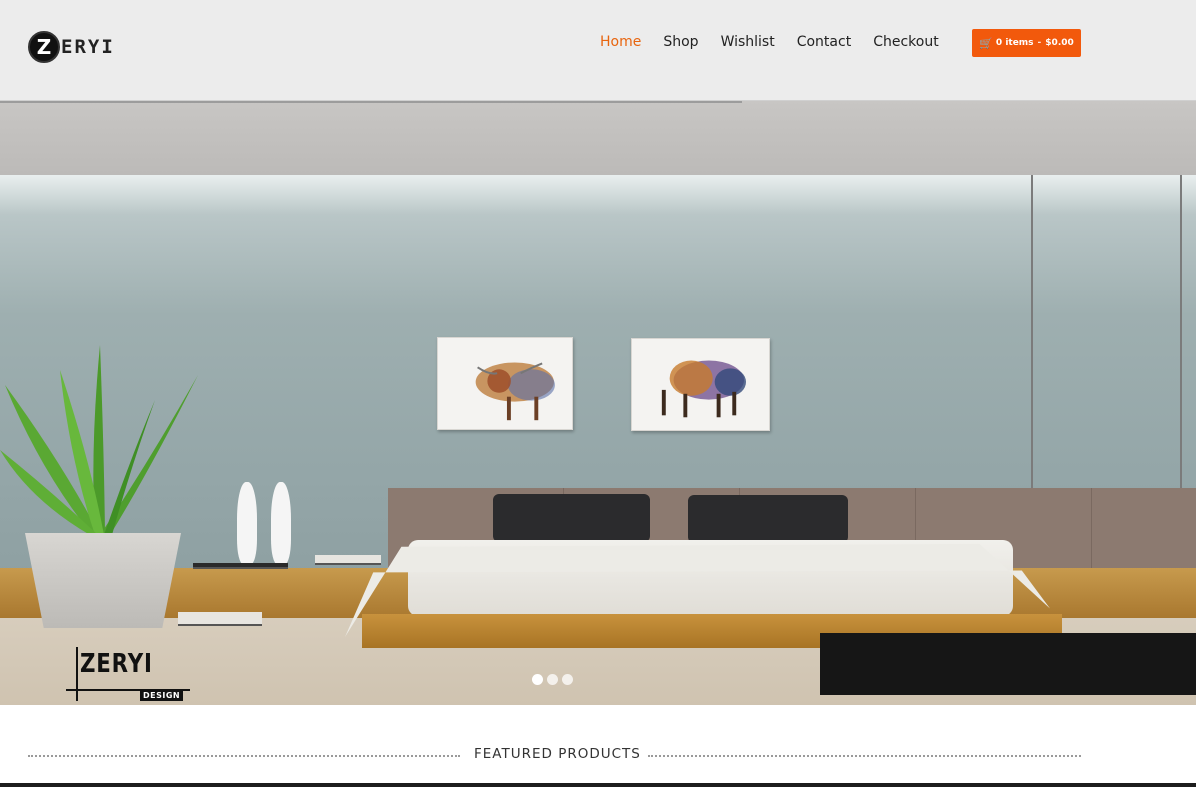 This screenshot has width=1196, height=787. What do you see at coordinates (103, 580) in the screenshot?
I see `planter` at bounding box center [103, 580].